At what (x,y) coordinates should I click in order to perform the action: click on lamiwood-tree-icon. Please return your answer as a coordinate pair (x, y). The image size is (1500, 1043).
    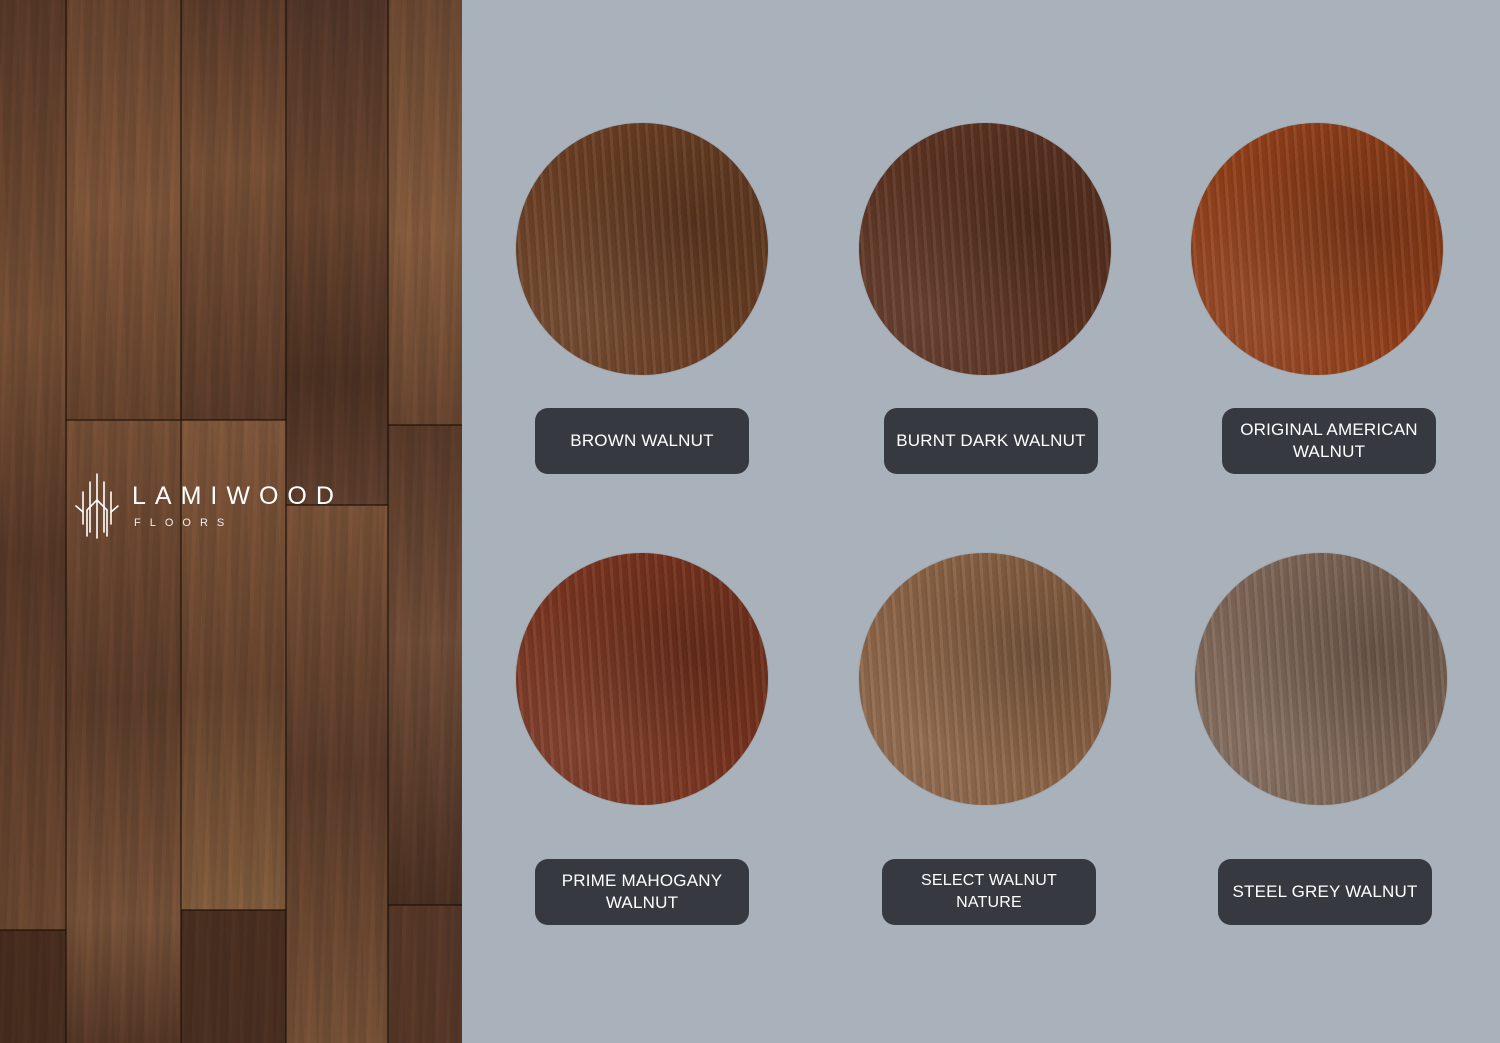
    Looking at the image, I should click on (97, 506).